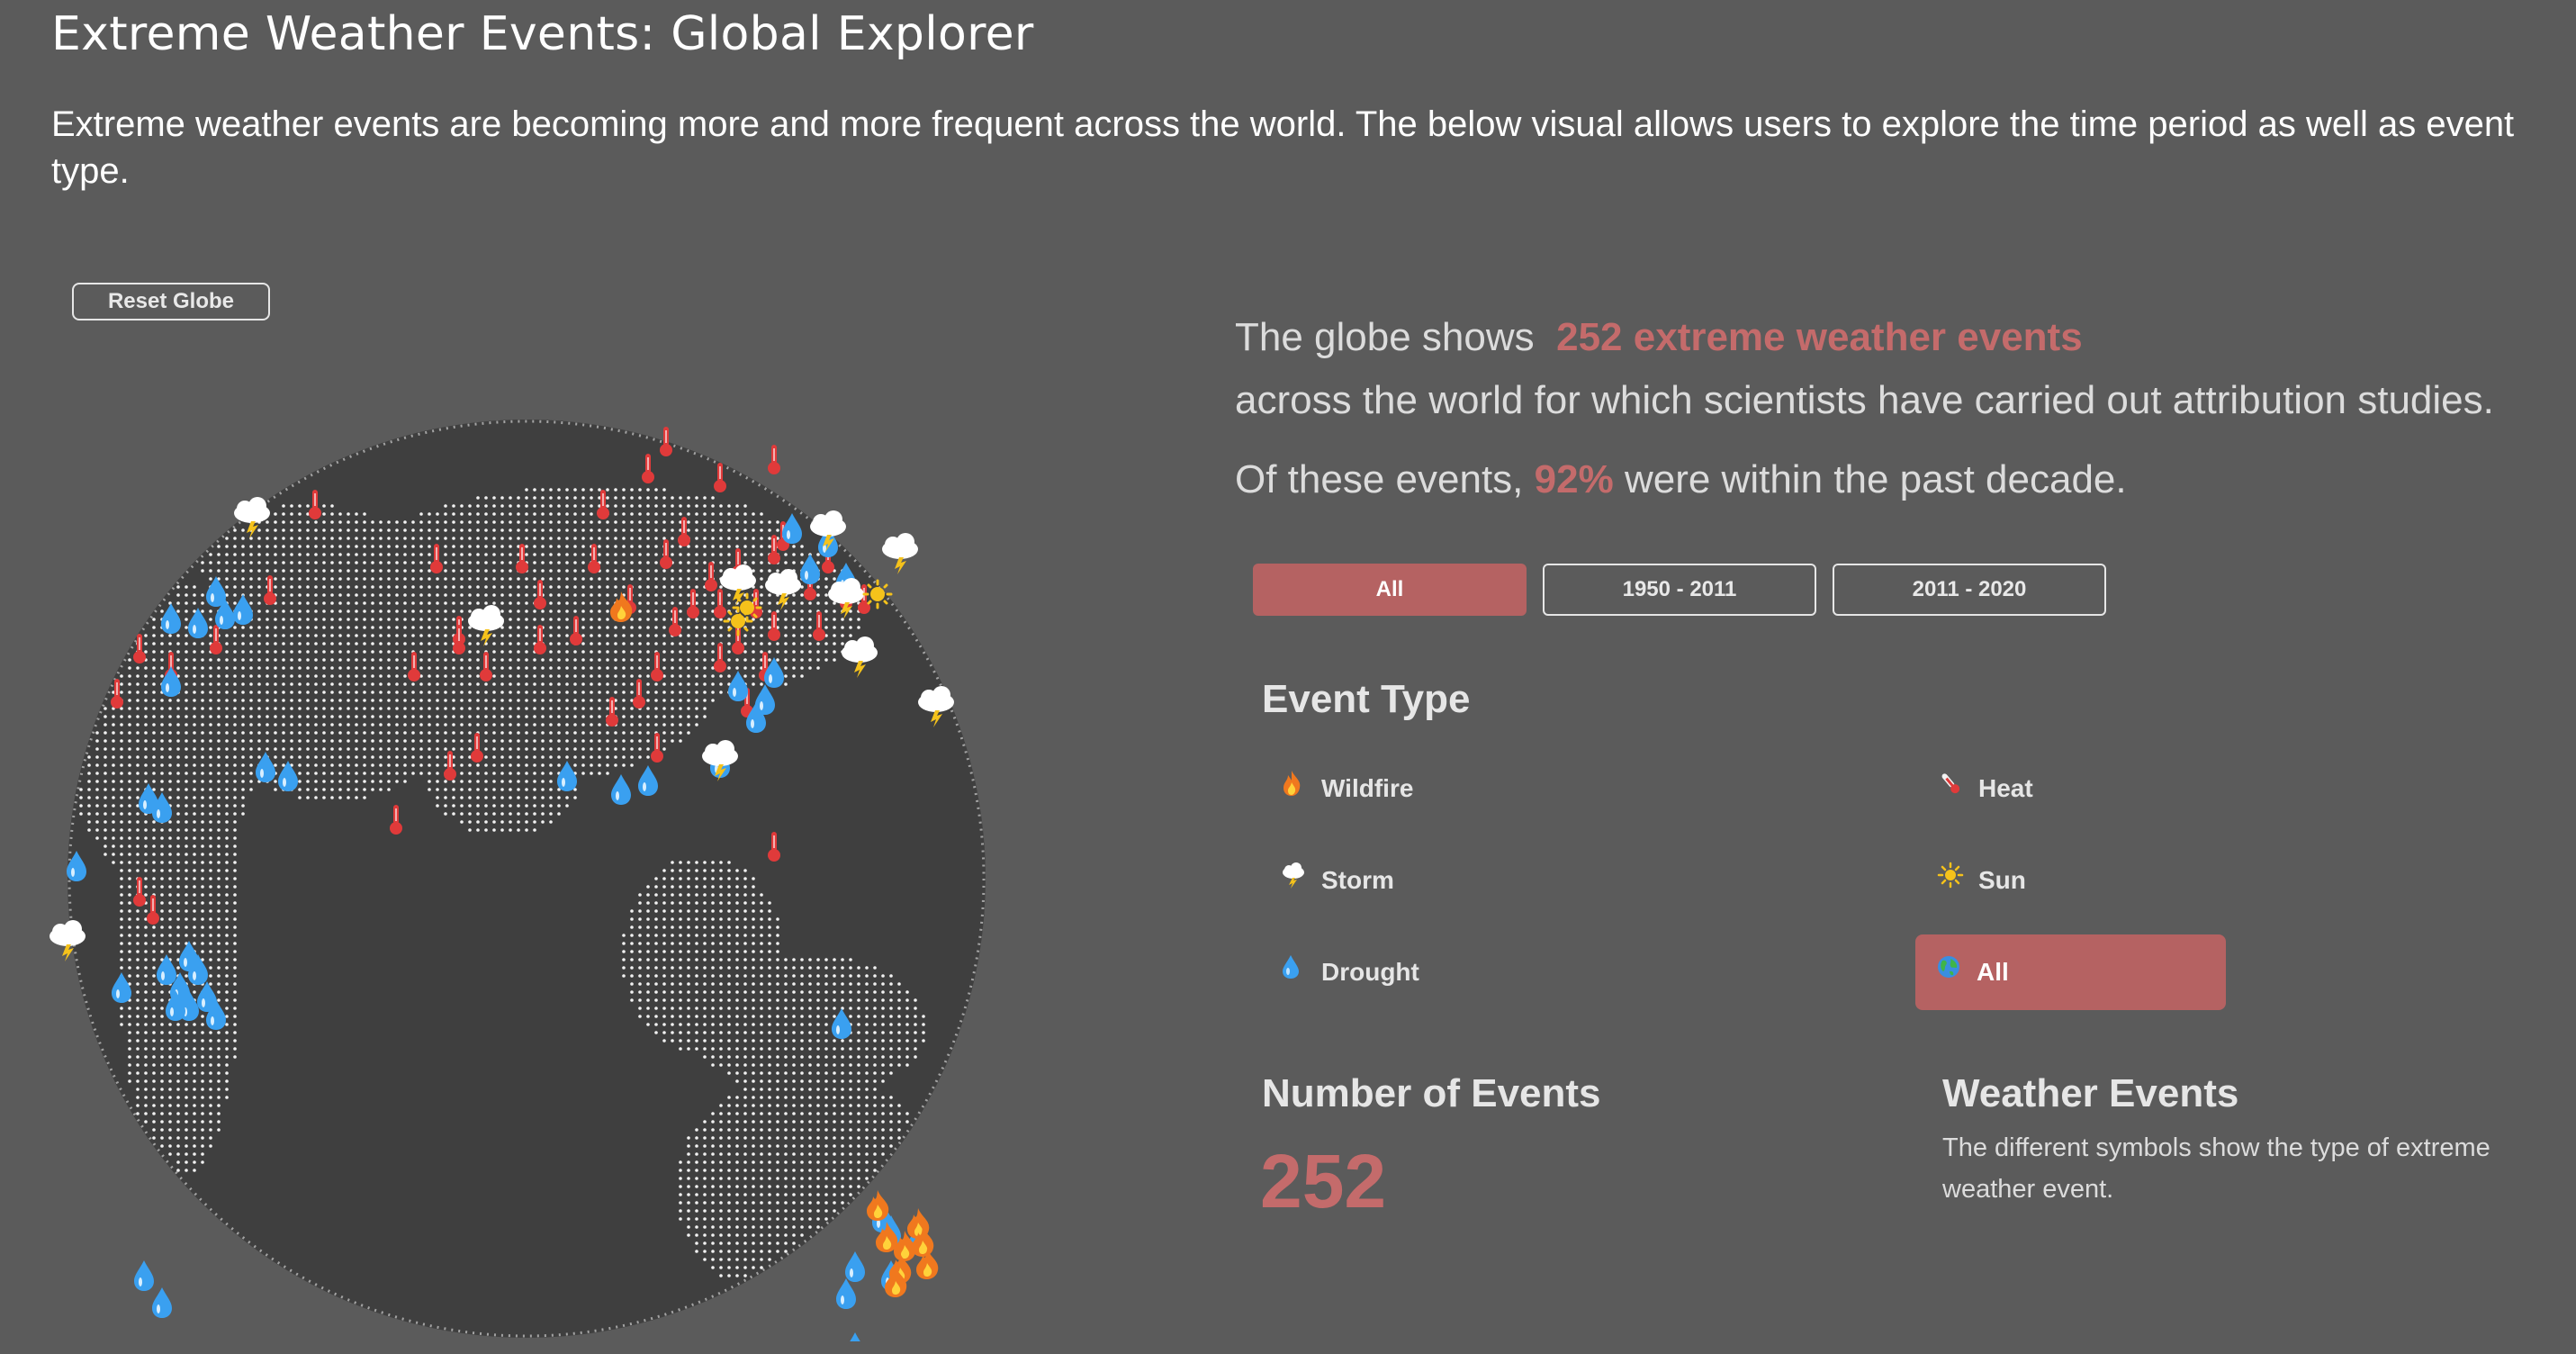 This screenshot has height=1354, width=2576. What do you see at coordinates (1953, 880) in the screenshot?
I see `sun-icon` at bounding box center [1953, 880].